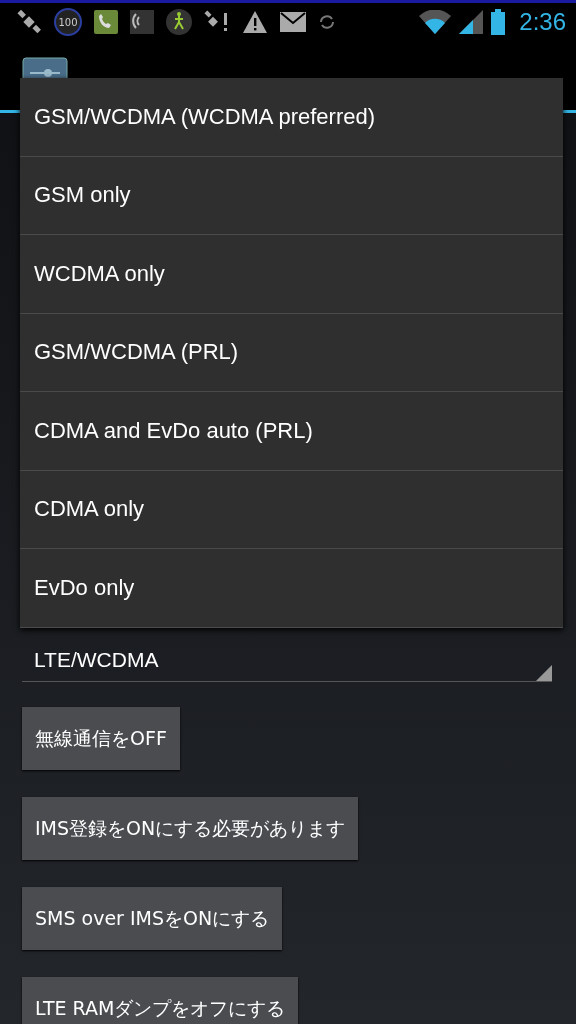 The height and width of the screenshot is (1024, 576). What do you see at coordinates (498, 22) in the screenshot?
I see `battery-icon` at bounding box center [498, 22].